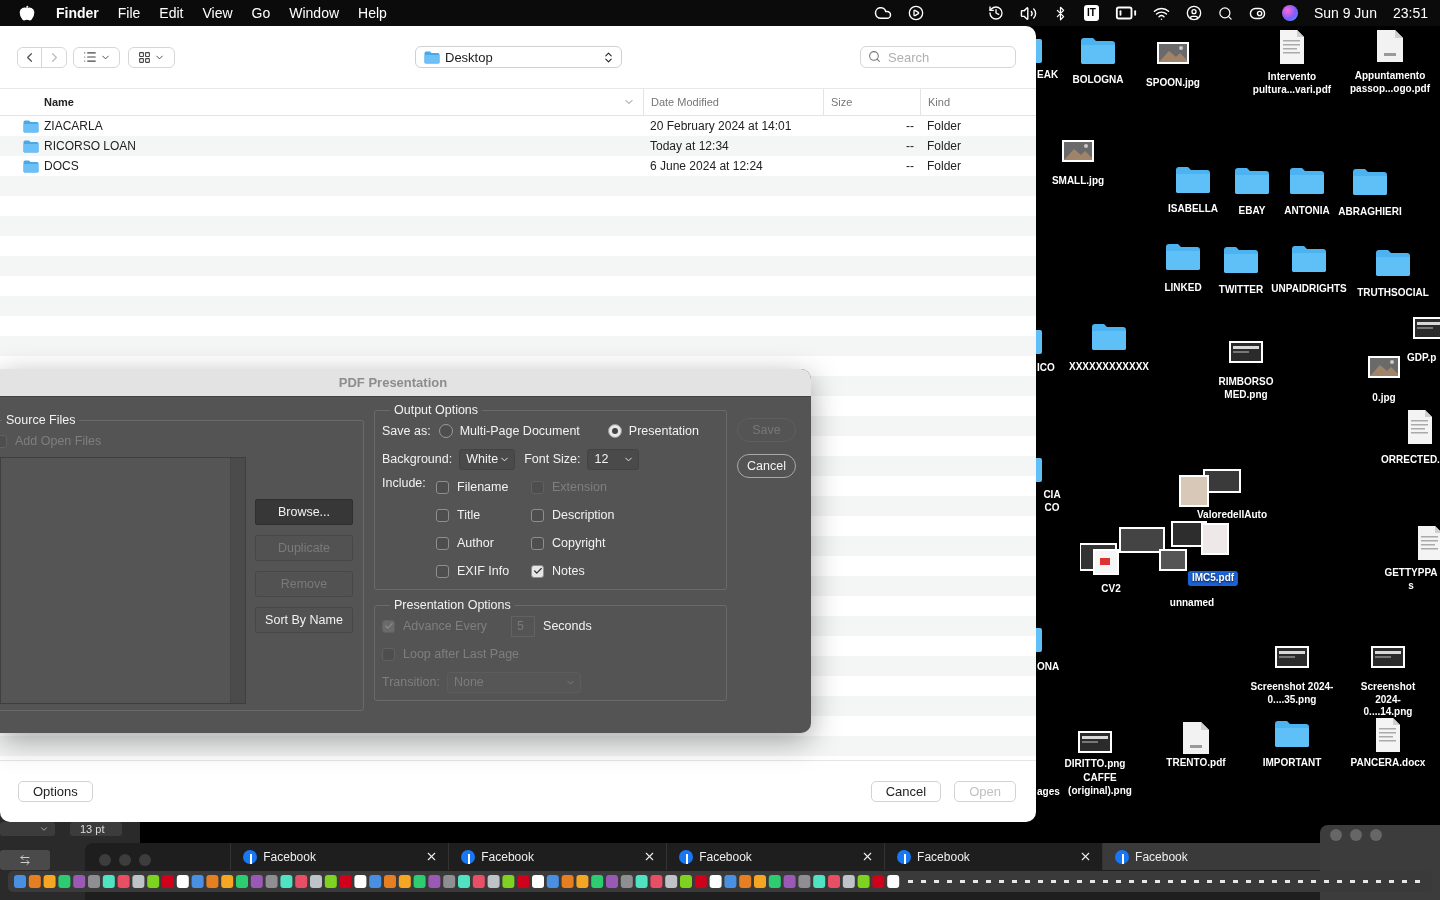 This screenshot has height=900, width=1440. What do you see at coordinates (1246, 388) in the screenshot?
I see `file-label: RIMBORSO MED.png` at bounding box center [1246, 388].